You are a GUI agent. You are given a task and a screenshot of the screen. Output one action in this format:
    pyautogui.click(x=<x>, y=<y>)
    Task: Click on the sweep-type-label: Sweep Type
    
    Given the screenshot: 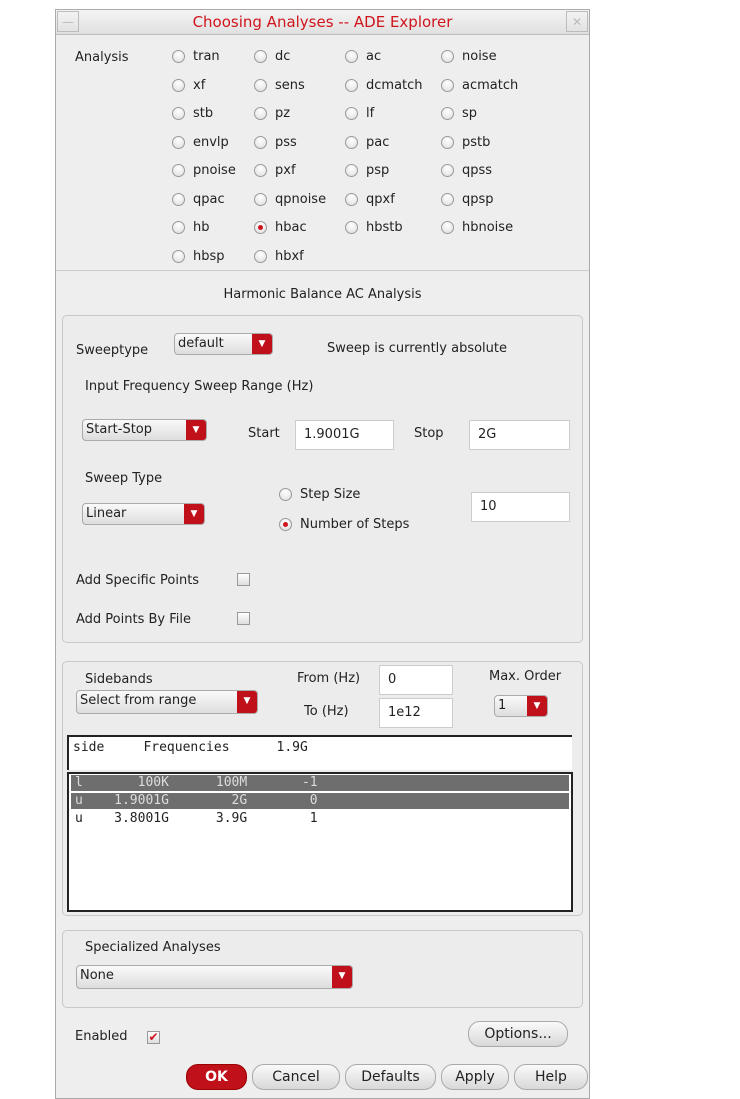 What is the action you would take?
    pyautogui.click(x=124, y=478)
    